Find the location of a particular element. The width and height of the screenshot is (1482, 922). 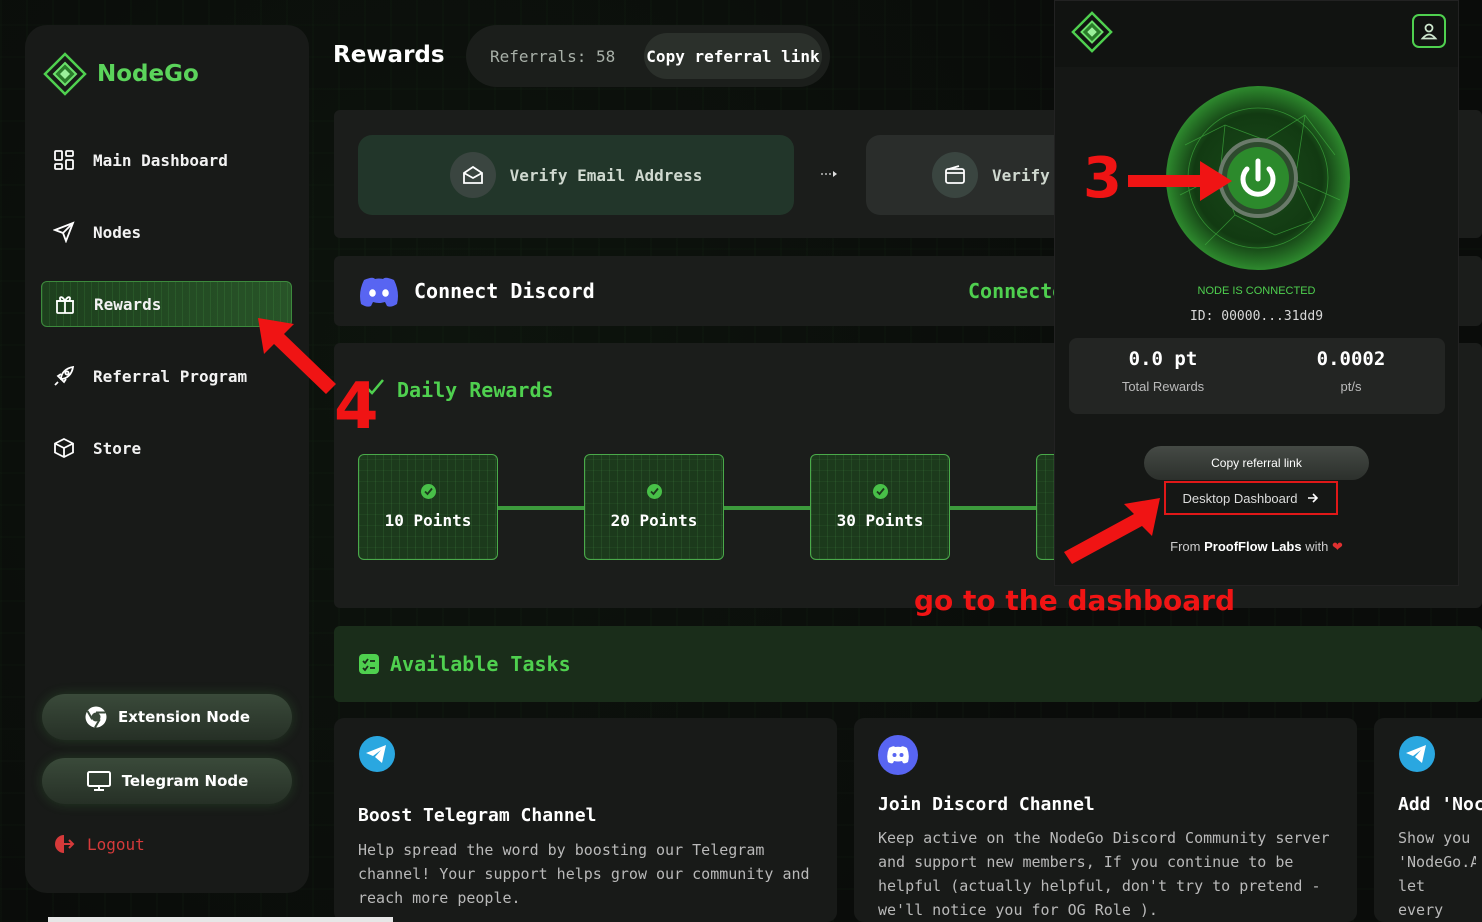

tasks-icon is located at coordinates (369, 664).